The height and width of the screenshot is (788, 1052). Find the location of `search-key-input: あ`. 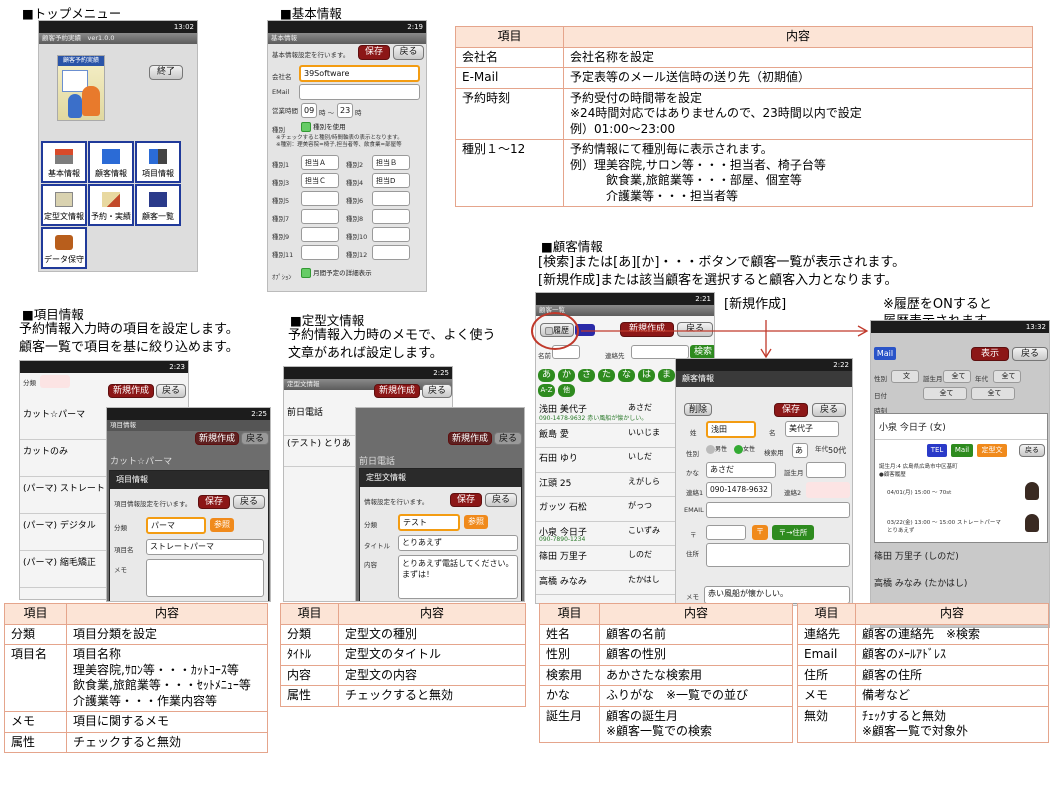

search-key-input: あ is located at coordinates (800, 450).